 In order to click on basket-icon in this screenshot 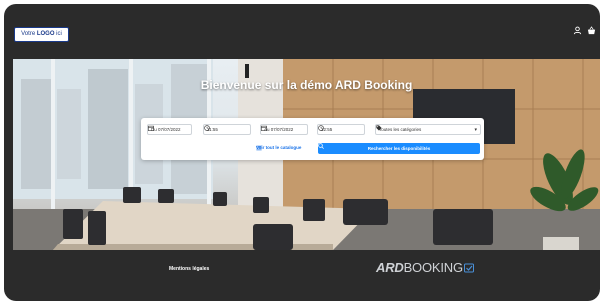, I will do `click(591, 30)`.